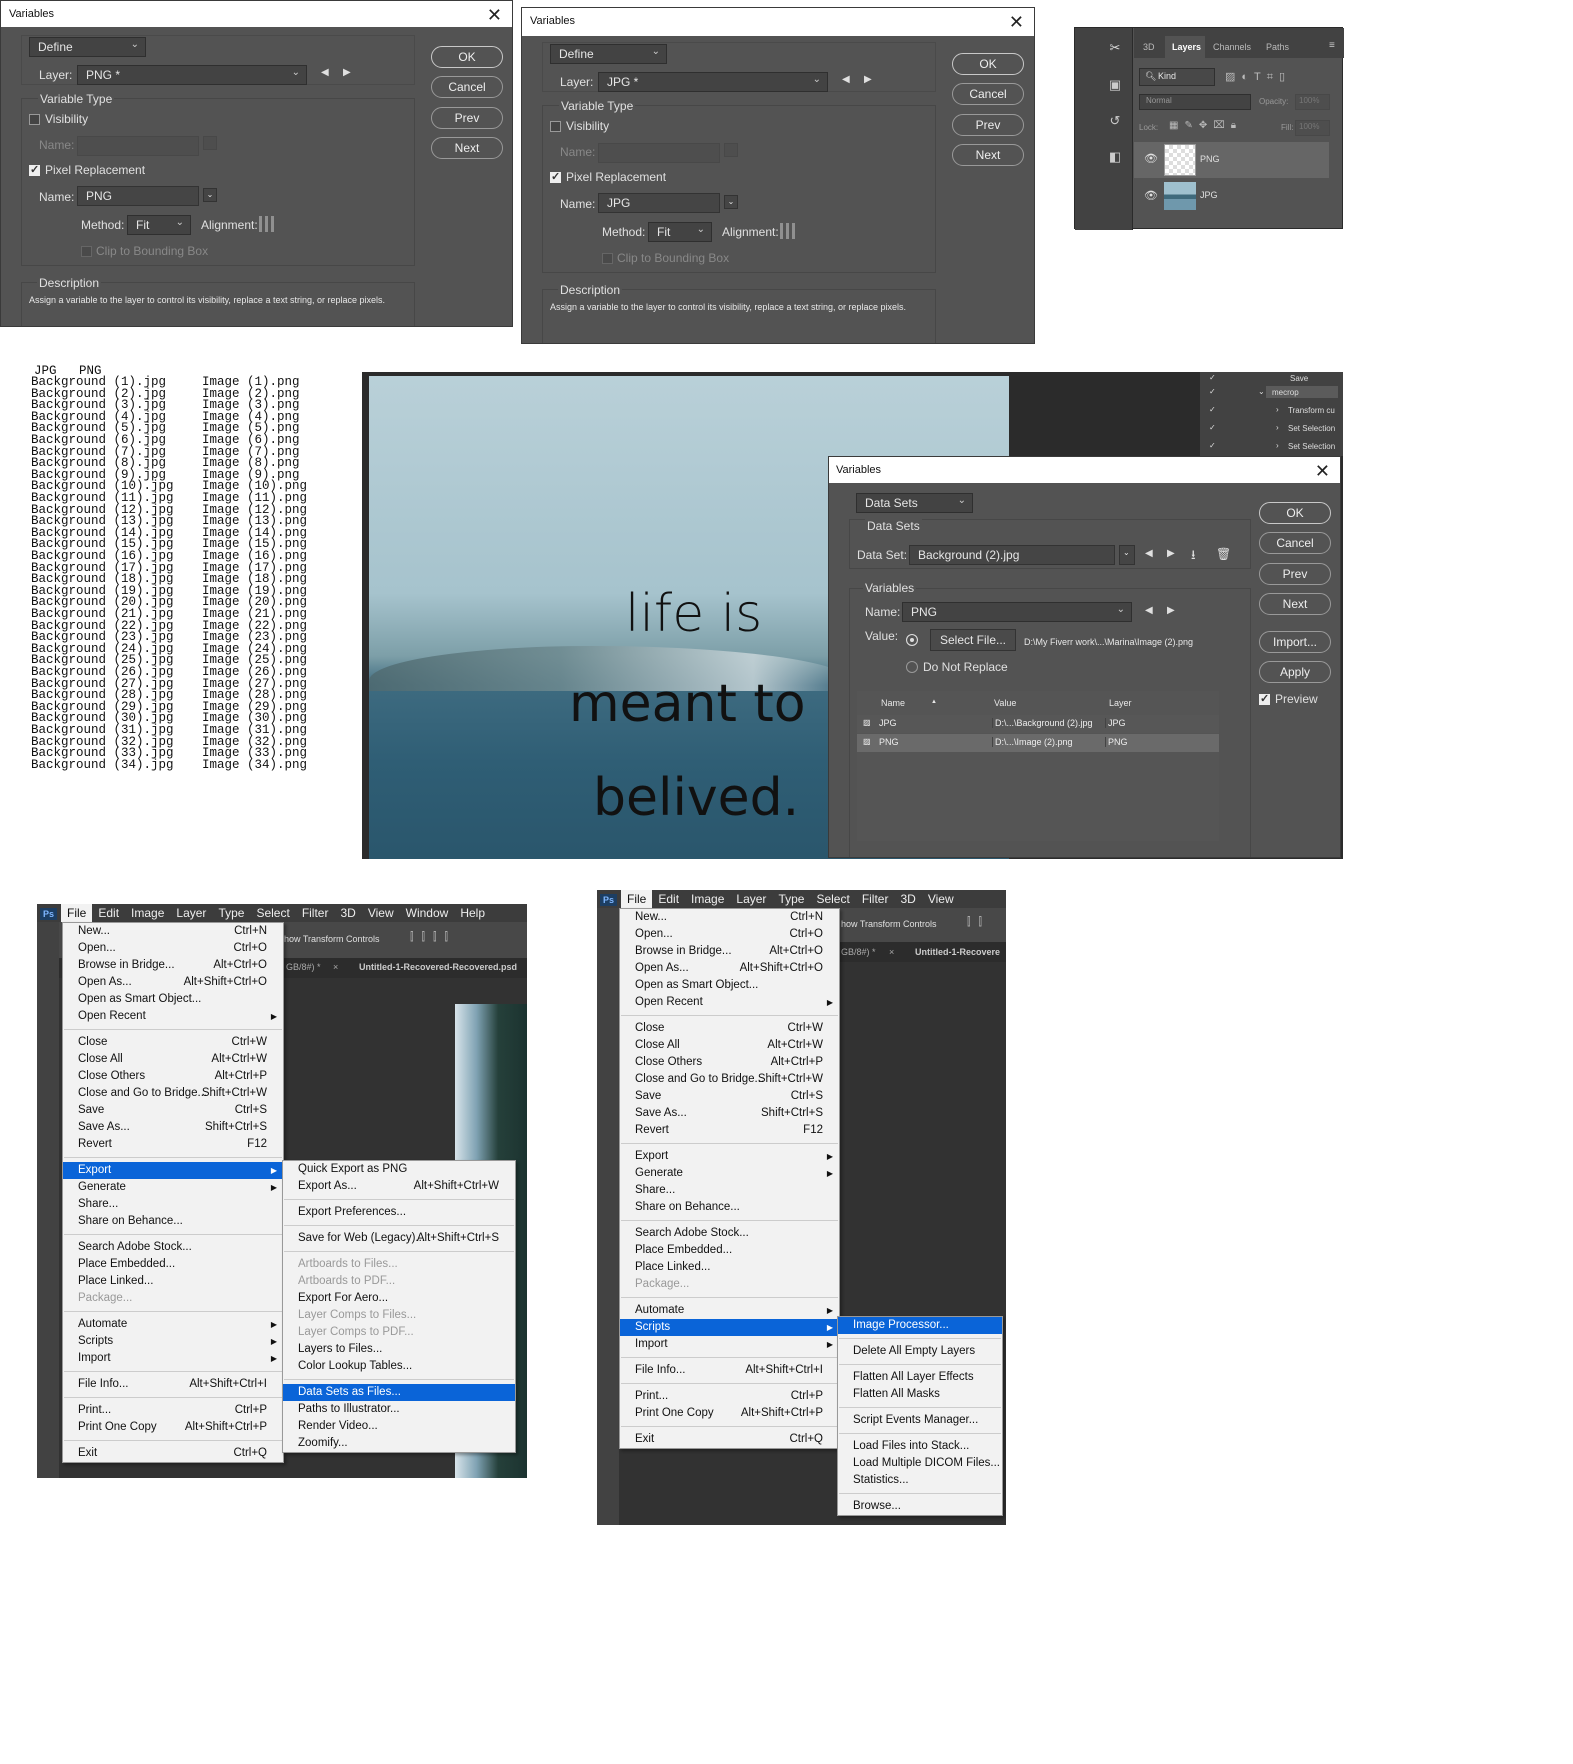  I want to click on dataset-input: Background (2).jpg, so click(1012, 555).